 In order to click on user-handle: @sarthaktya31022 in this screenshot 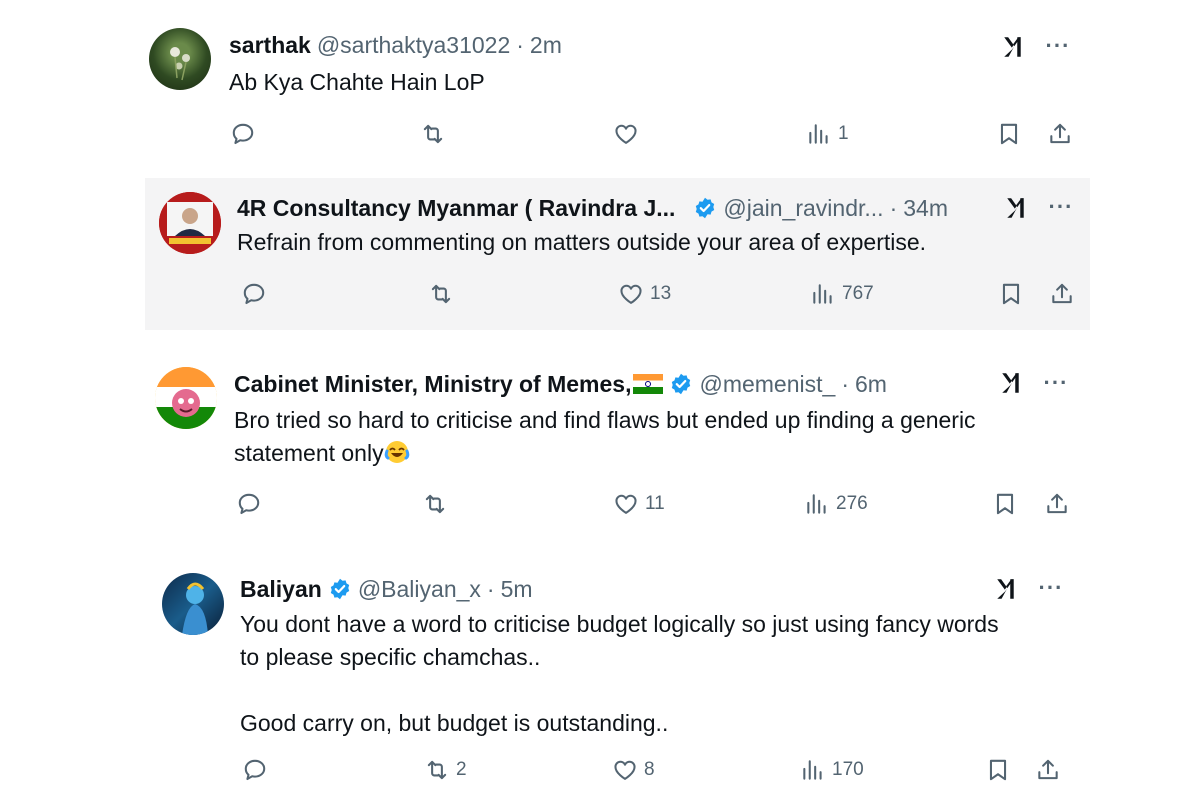, I will do `click(413, 45)`.